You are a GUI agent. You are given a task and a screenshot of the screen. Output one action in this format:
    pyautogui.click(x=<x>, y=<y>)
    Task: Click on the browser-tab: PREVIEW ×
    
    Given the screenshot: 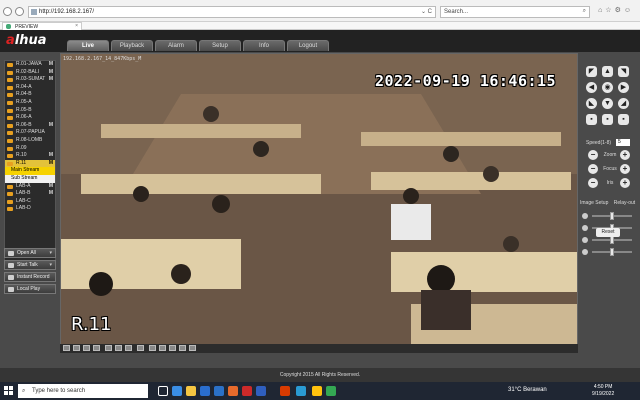 What is the action you would take?
    pyautogui.click(x=42, y=26)
    